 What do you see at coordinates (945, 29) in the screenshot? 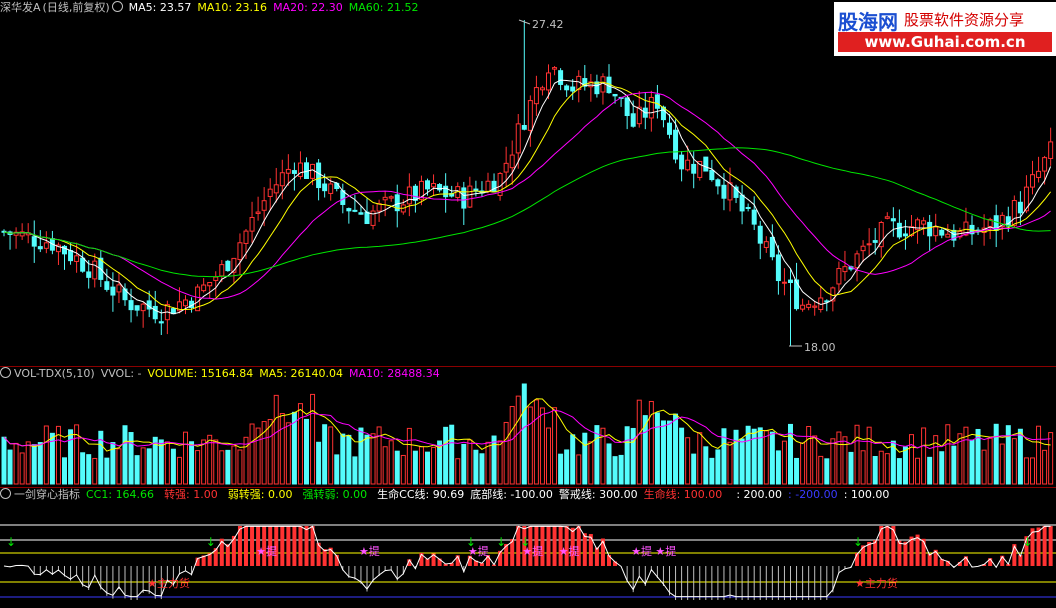
I see `site-logo: 股海网 股票软件资源分享 www.Guhai.com.cn` at bounding box center [945, 29].